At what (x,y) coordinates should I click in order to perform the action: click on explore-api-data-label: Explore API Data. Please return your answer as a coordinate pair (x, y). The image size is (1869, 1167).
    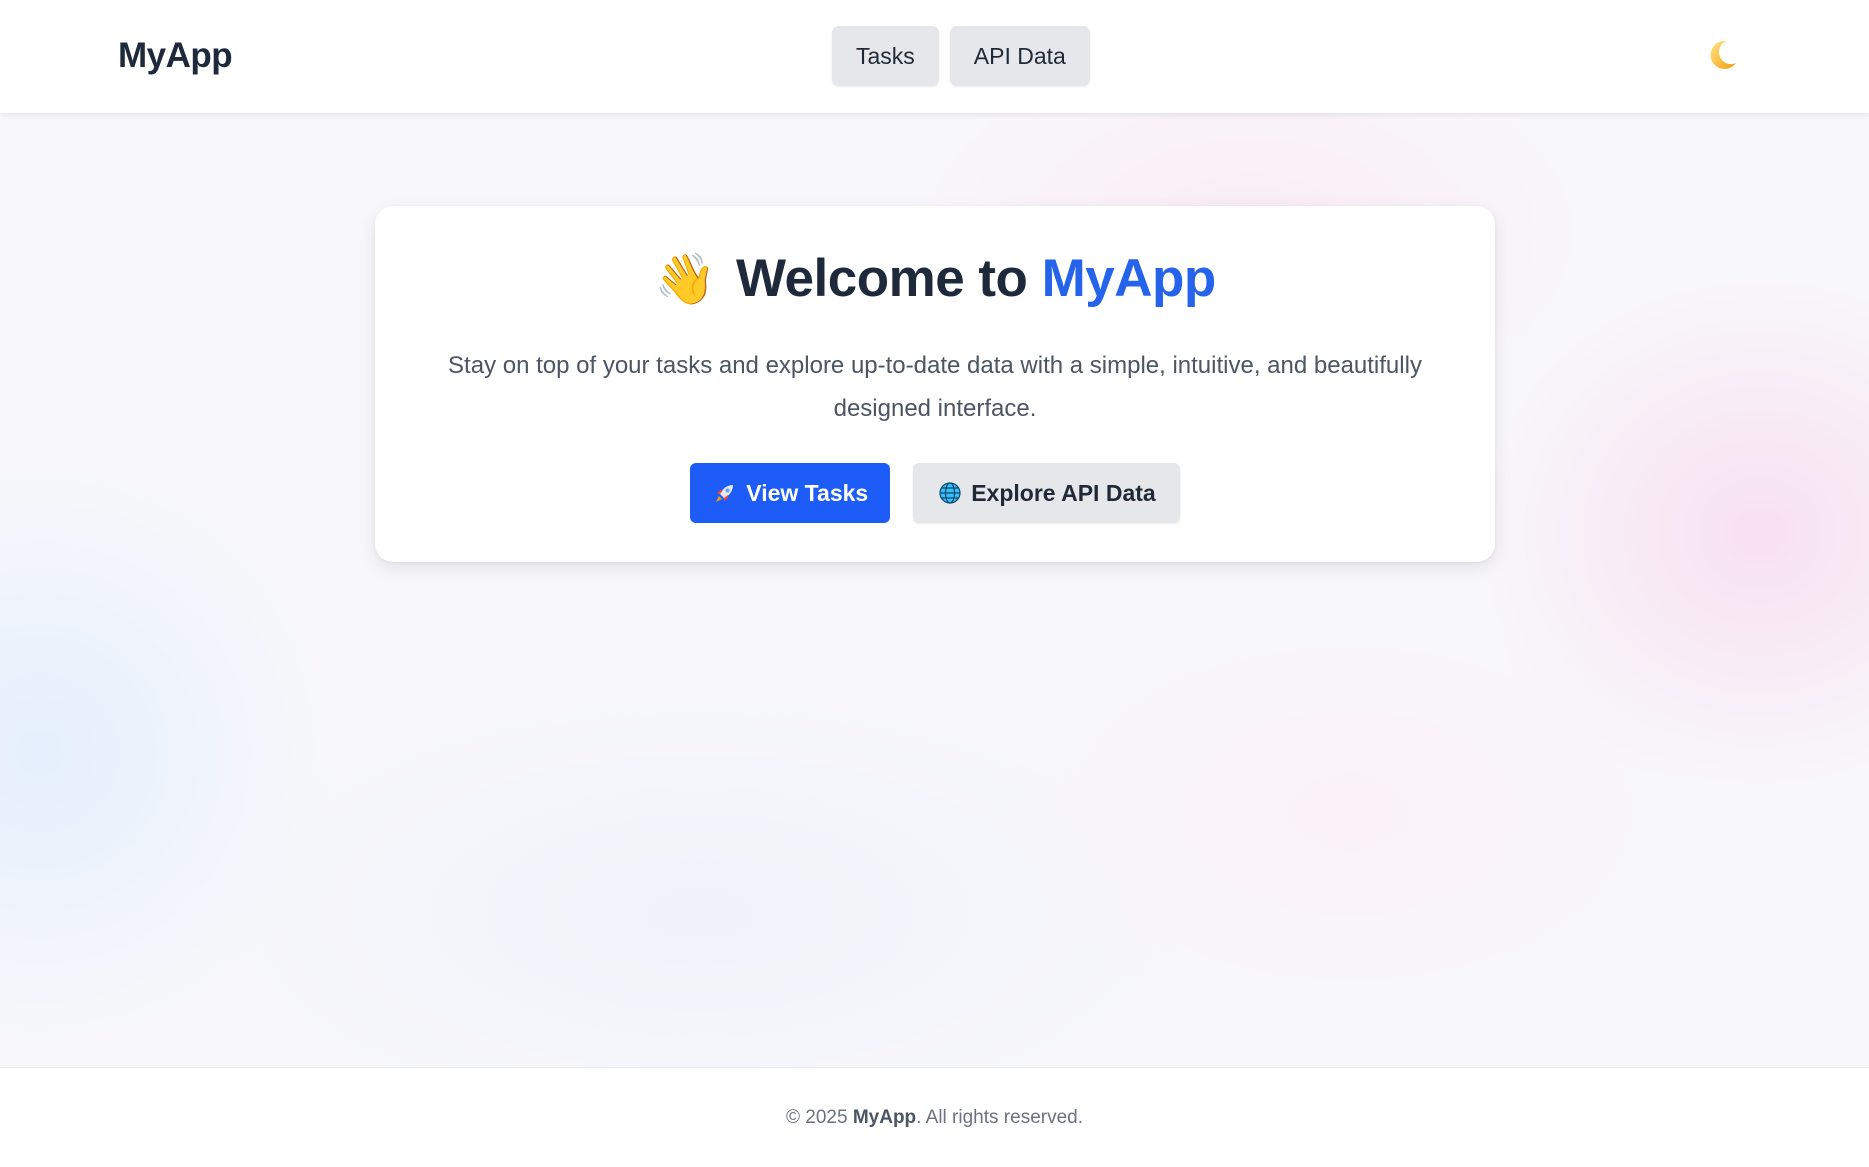
    Looking at the image, I should click on (1063, 492).